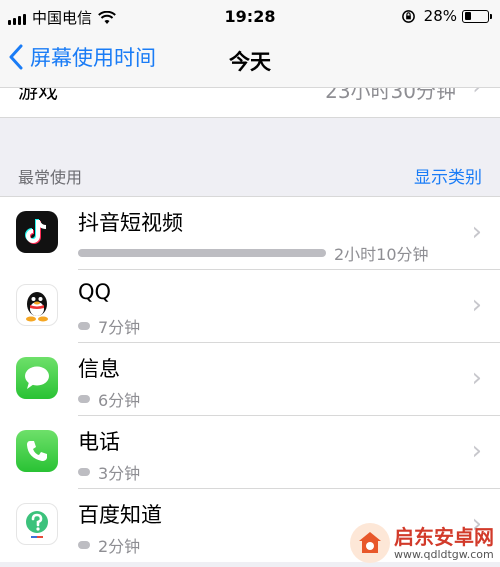  Describe the element at coordinates (390, 95) in the screenshot. I see `category-time: 23小时30分钟` at that location.